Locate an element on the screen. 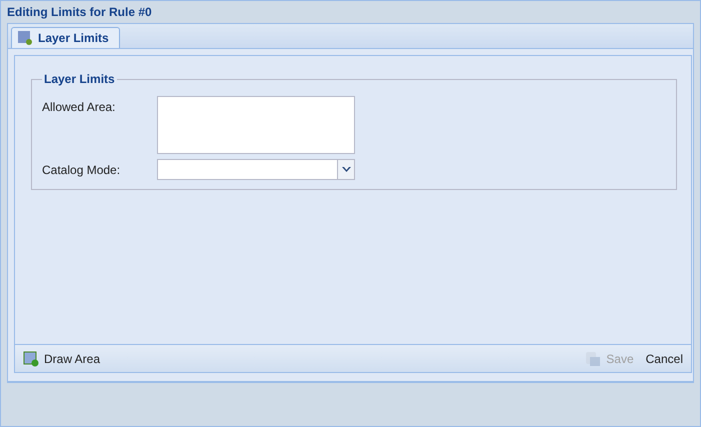 The width and height of the screenshot is (701, 427). field-label: Catalog Mode: is located at coordinates (82, 170).